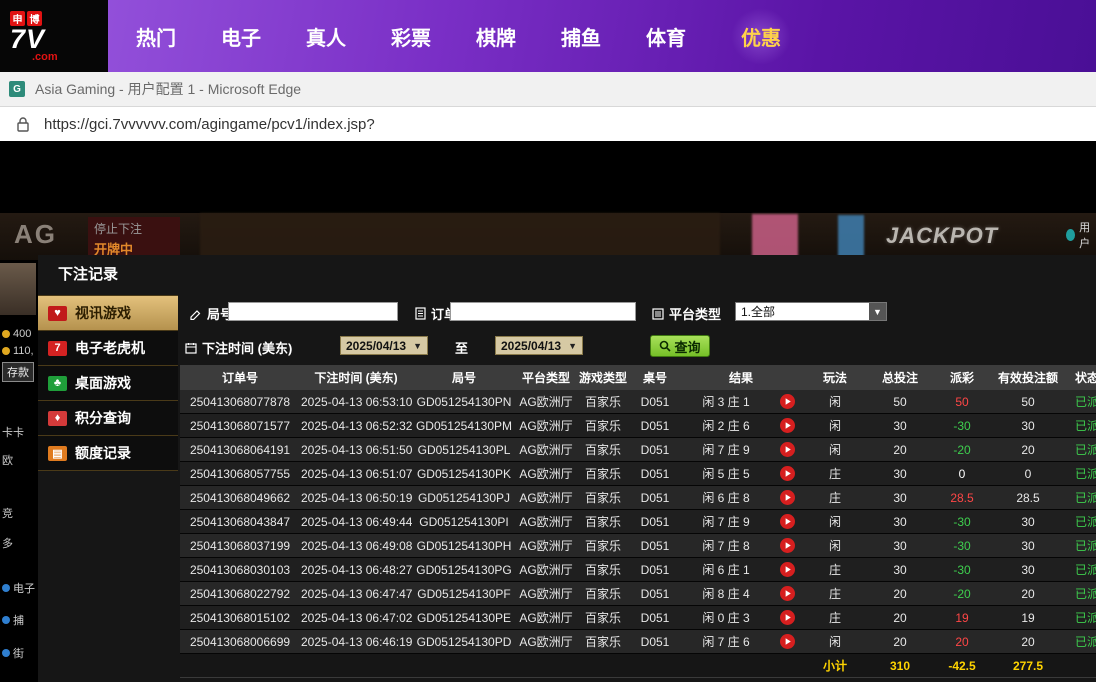  What do you see at coordinates (1081, 235) in the screenshot?
I see `right-rail-item-1: 用户` at bounding box center [1081, 235].